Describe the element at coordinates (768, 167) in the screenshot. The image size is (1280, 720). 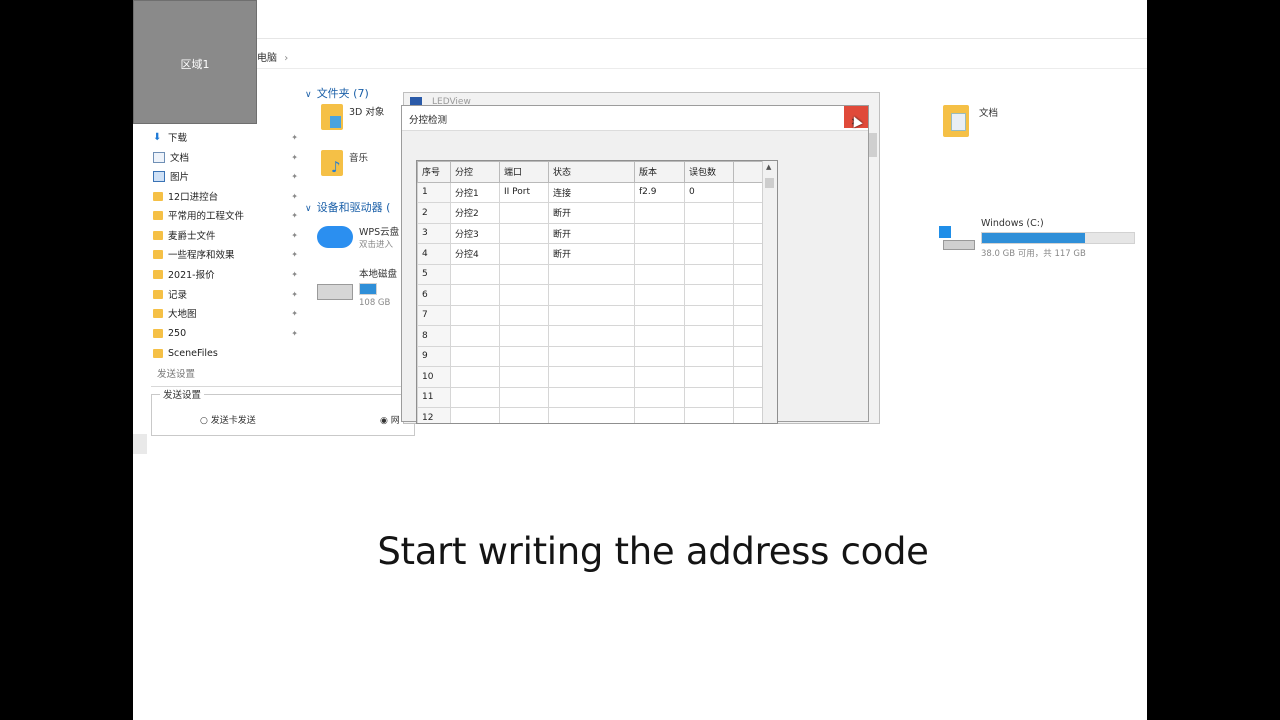
I see `scroll-up-arrow-icon: ▲` at that location.